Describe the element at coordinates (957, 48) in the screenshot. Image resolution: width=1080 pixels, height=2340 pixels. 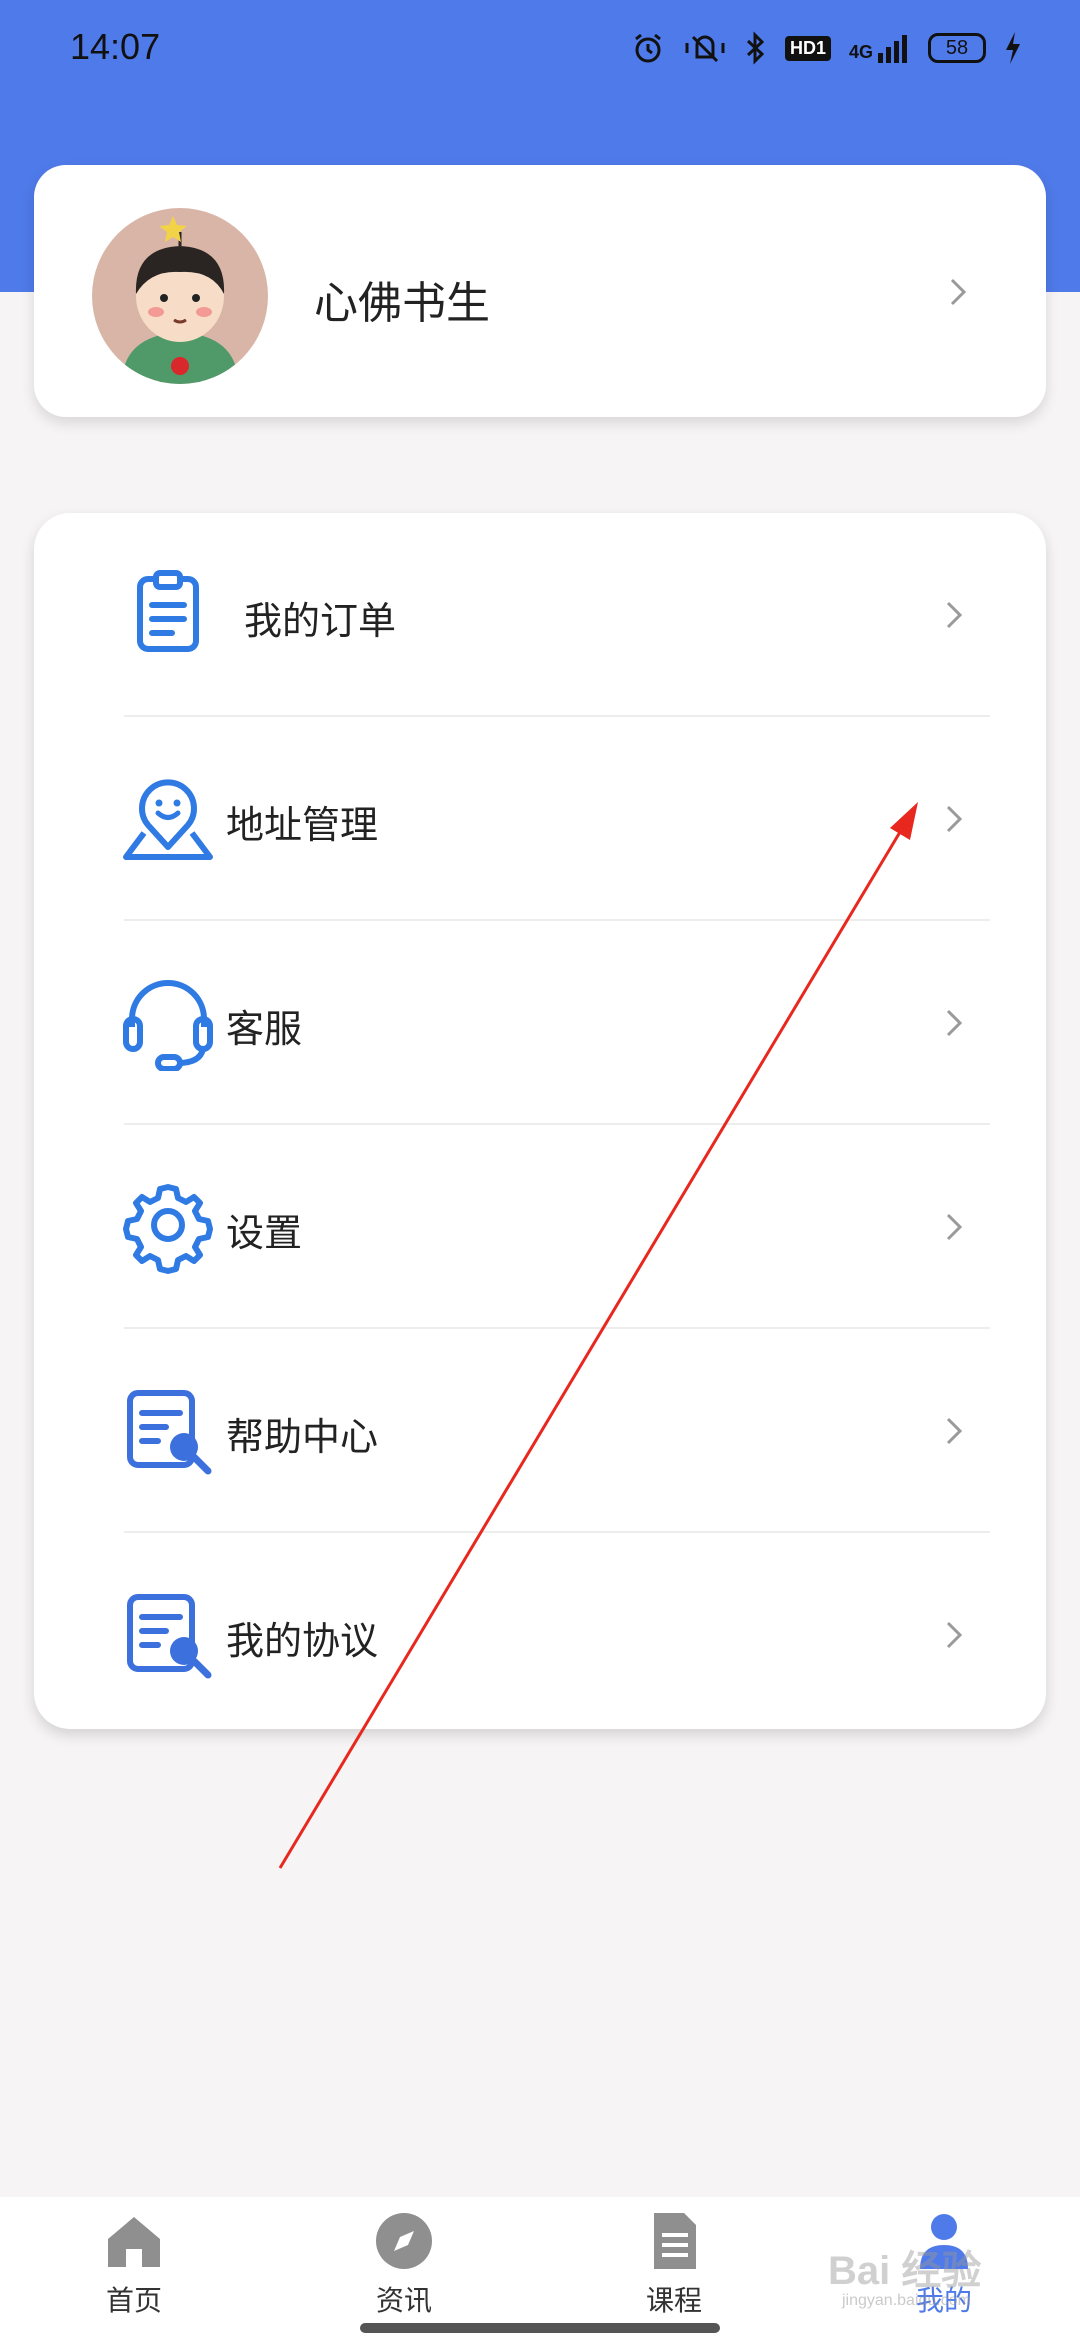
I see `battery-indicator: 58` at that location.